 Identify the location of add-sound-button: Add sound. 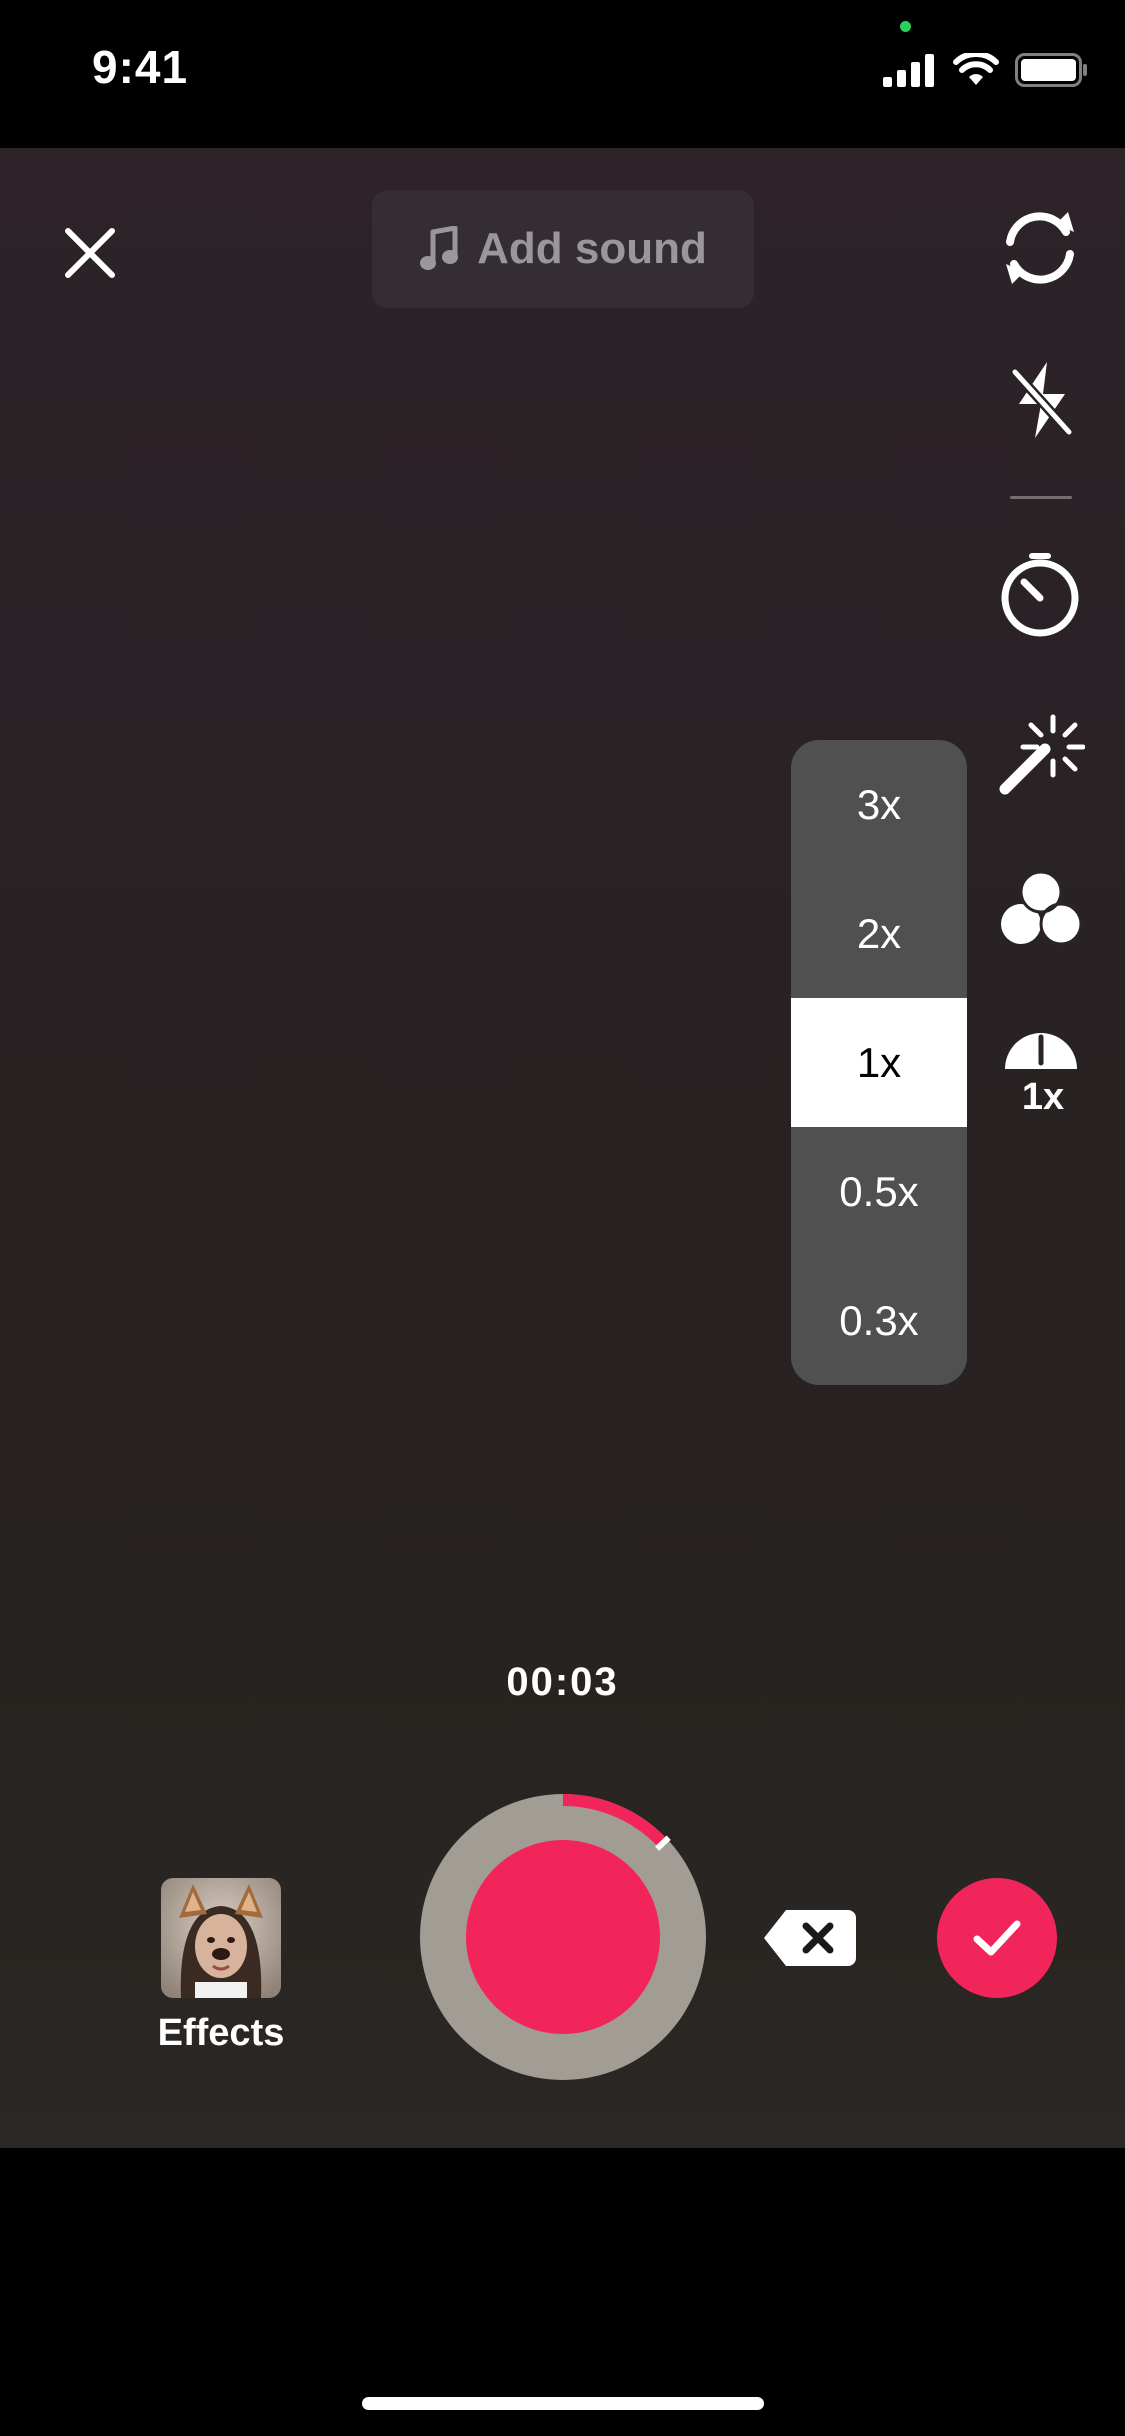
(563, 249).